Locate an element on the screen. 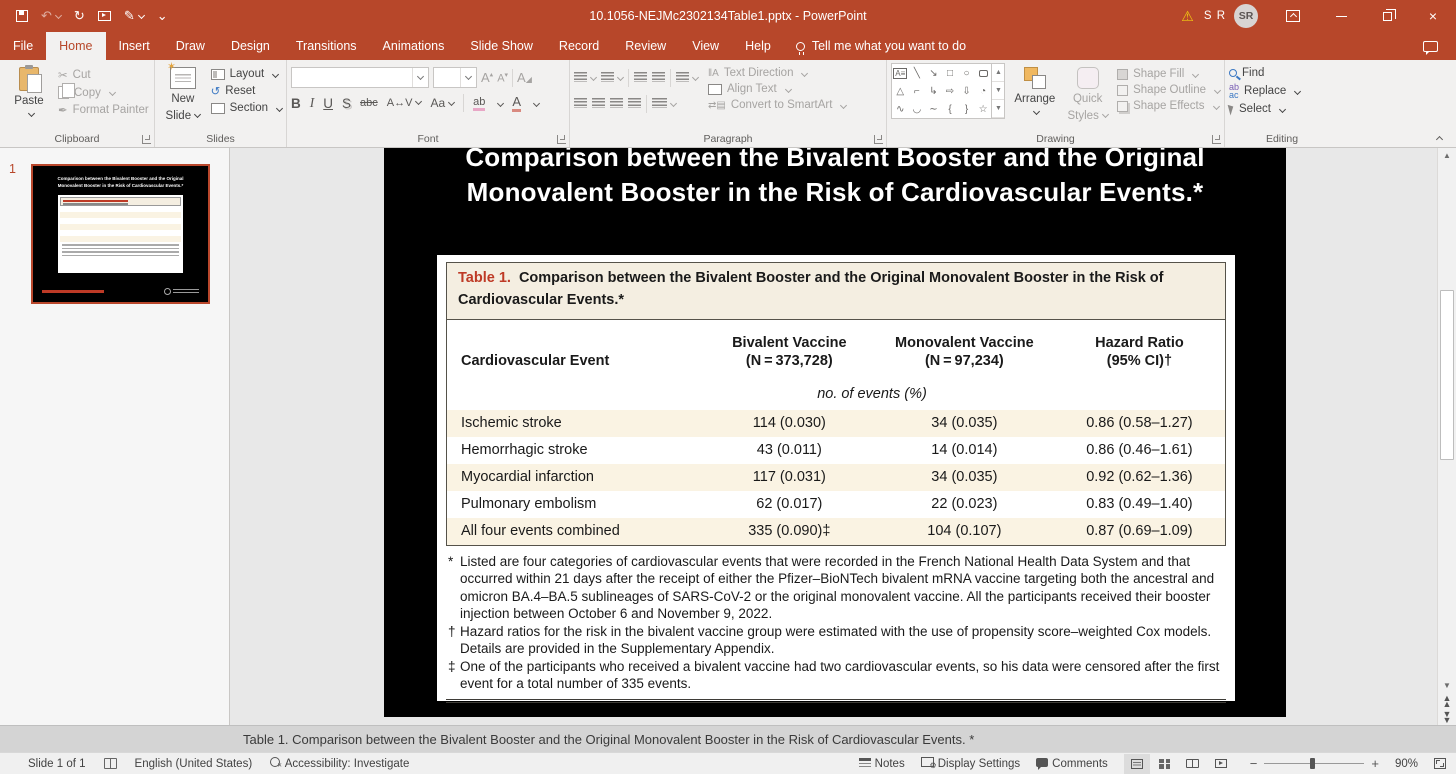  close-button: × is located at coordinates (1433, 16).